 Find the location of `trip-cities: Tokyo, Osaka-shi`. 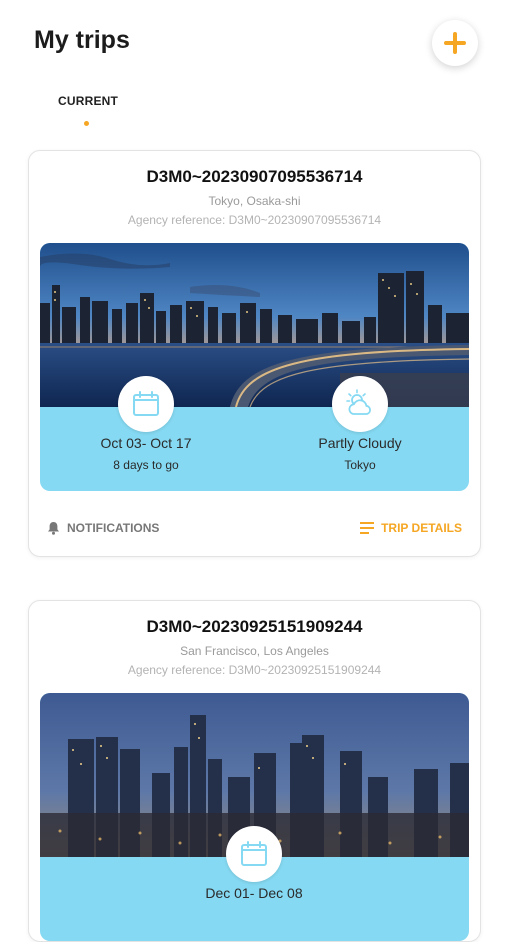

trip-cities: Tokyo, Osaka-shi is located at coordinates (254, 201).